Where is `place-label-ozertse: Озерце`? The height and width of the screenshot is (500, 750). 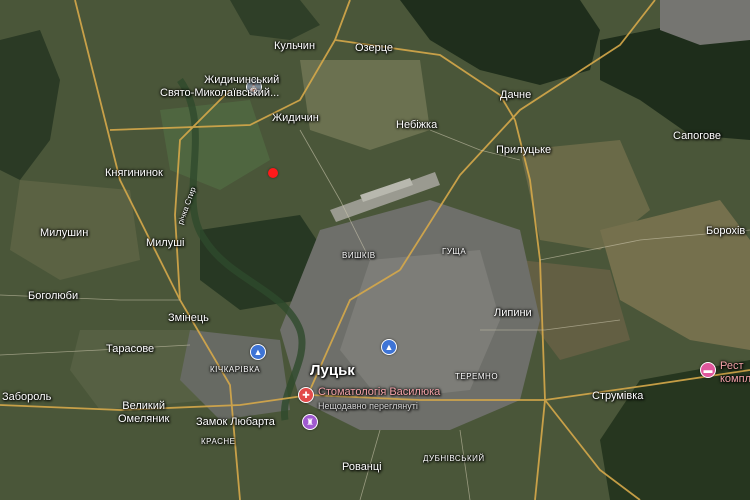 place-label-ozertse: Озерце is located at coordinates (374, 48).